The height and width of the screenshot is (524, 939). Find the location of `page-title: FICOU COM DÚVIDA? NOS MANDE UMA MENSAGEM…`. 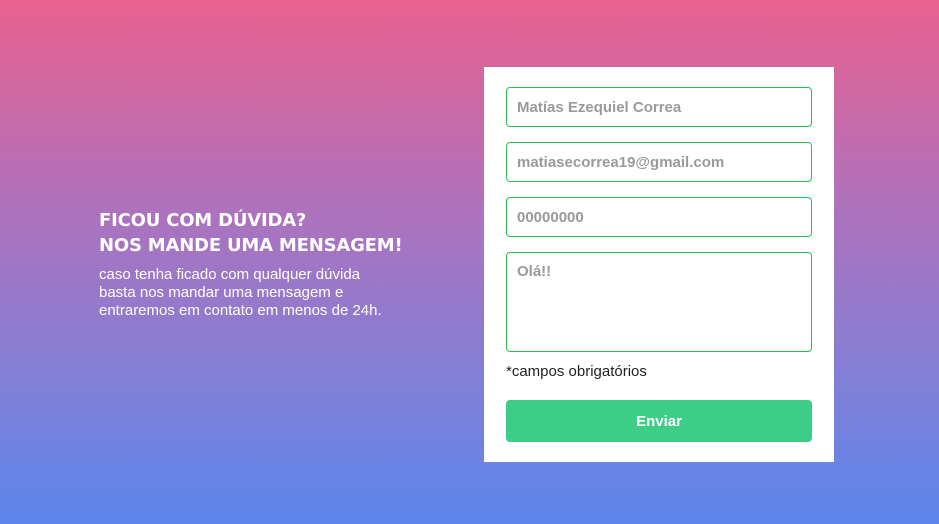

page-title: FICOU COM DÚVIDA? NOS MANDE UMA MENSAGEM… is located at coordinates (264, 233).